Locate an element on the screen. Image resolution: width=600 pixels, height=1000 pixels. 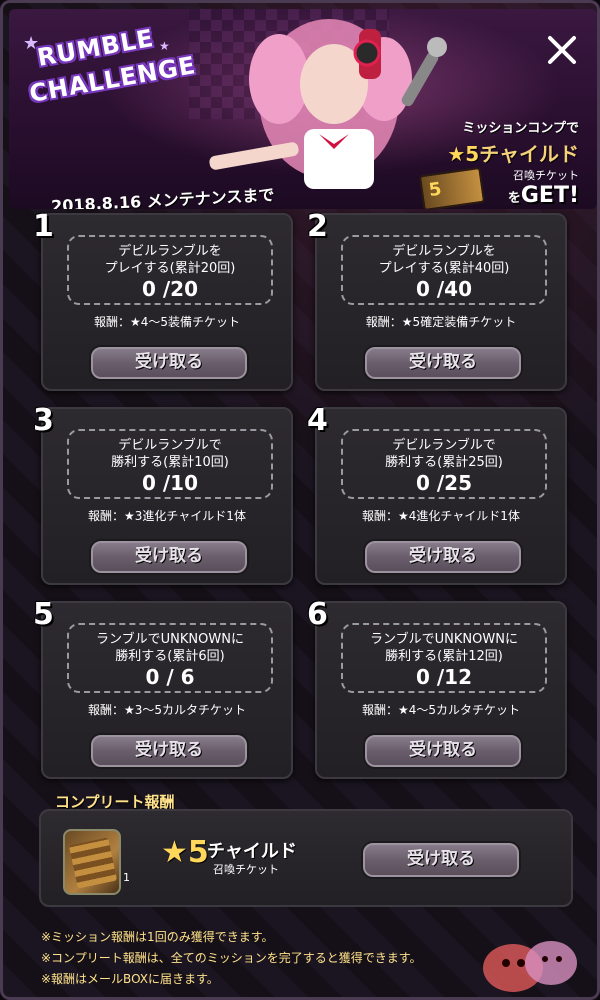
mission-task: デビルランブルで 勝利する(累計10回) 0 /10 is located at coordinates (170, 464).